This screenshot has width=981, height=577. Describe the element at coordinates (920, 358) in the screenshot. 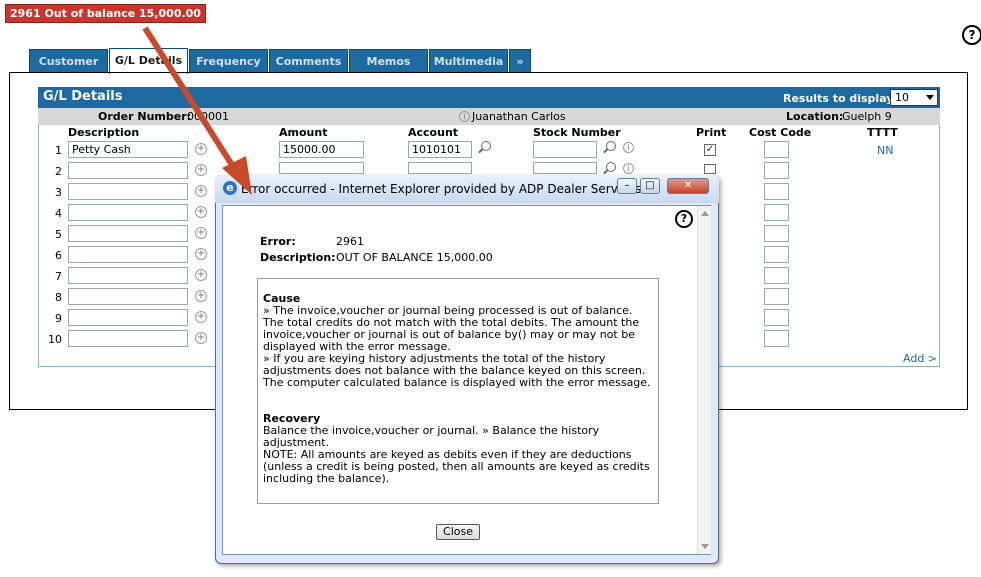

I see `add-row-link: Add >` at that location.